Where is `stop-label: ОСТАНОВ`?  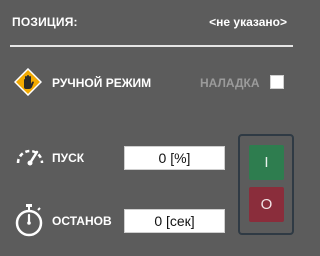 stop-label: ОСТАНОВ is located at coordinates (82, 221).